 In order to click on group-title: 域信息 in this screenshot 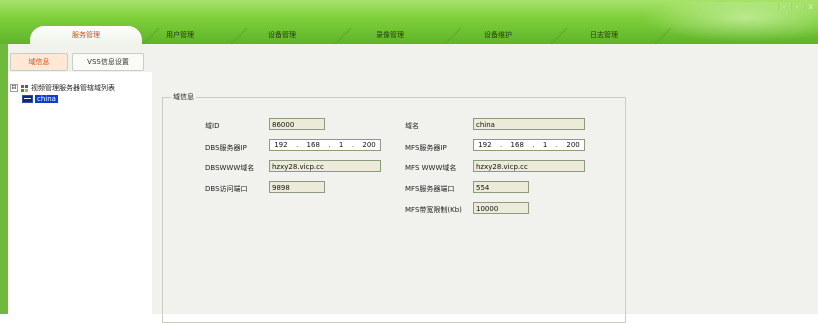, I will do `click(183, 97)`.